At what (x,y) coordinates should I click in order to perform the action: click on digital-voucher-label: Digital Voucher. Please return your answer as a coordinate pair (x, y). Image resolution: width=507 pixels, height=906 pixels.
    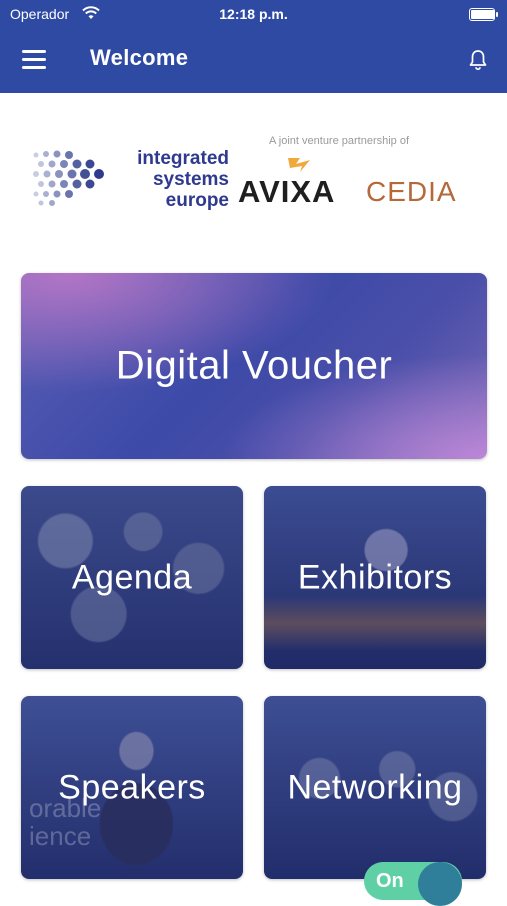
    Looking at the image, I should click on (254, 365).